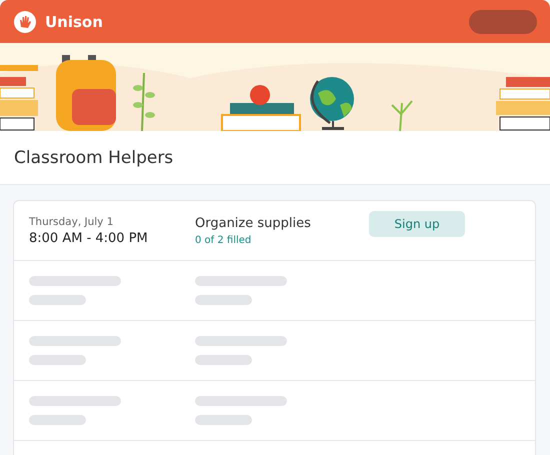 The height and width of the screenshot is (455, 550). What do you see at coordinates (25, 21) in the screenshot?
I see `hand-logo-icon` at bounding box center [25, 21].